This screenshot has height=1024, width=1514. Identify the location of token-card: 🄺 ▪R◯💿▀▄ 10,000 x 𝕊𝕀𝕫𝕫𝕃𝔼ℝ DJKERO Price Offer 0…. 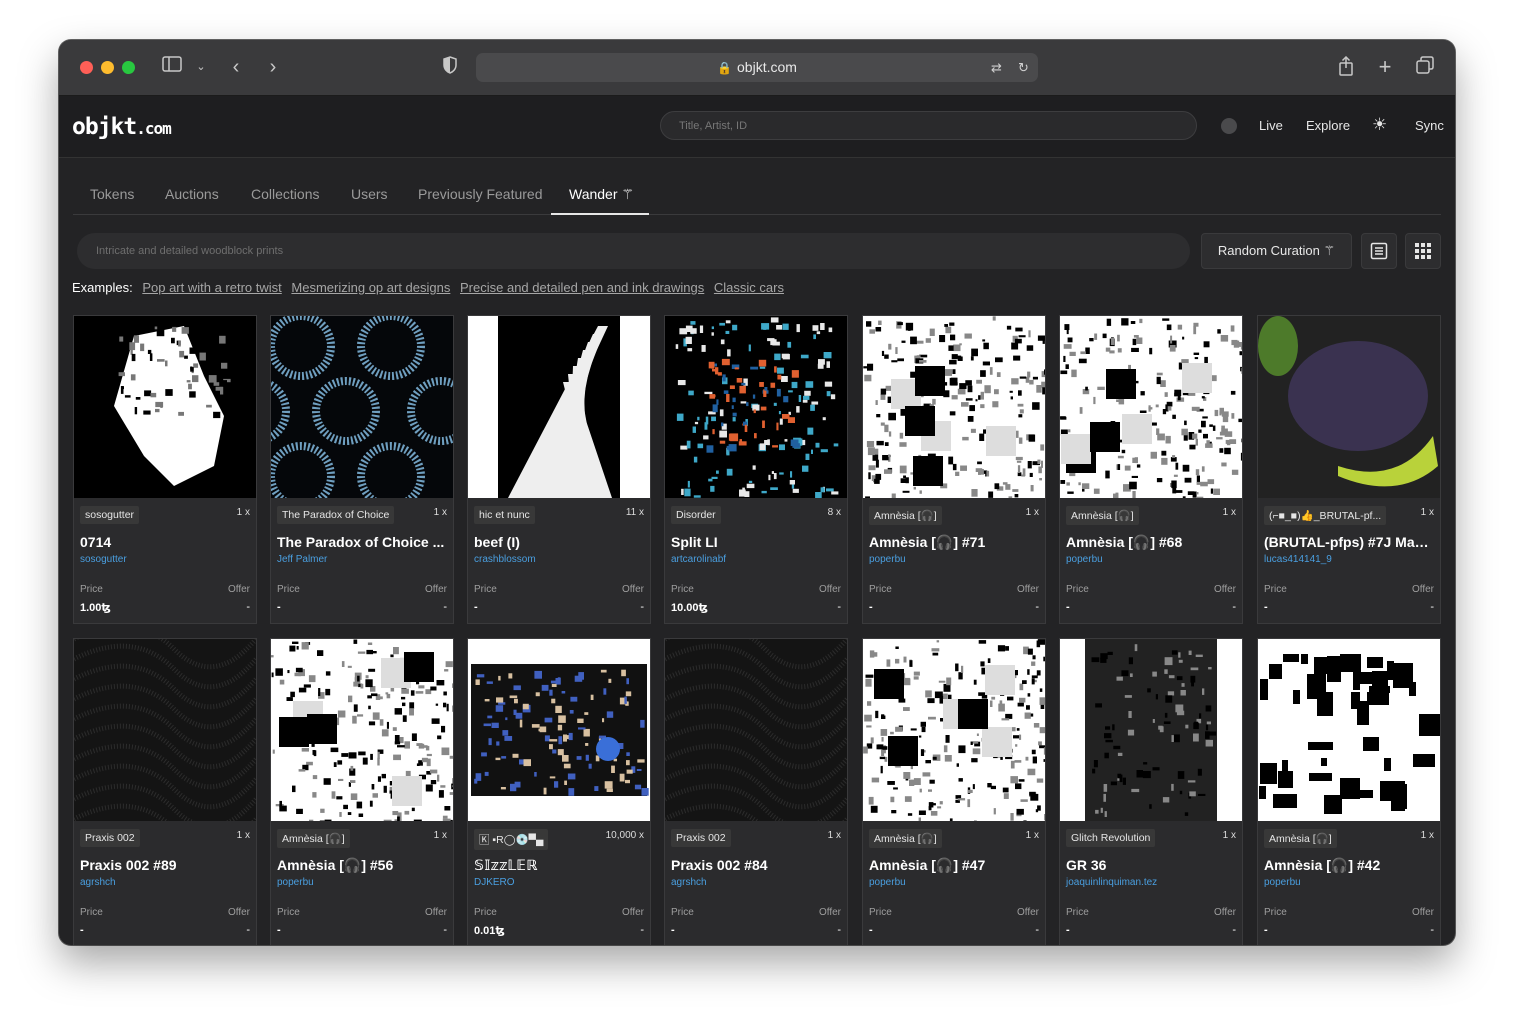
(559, 791).